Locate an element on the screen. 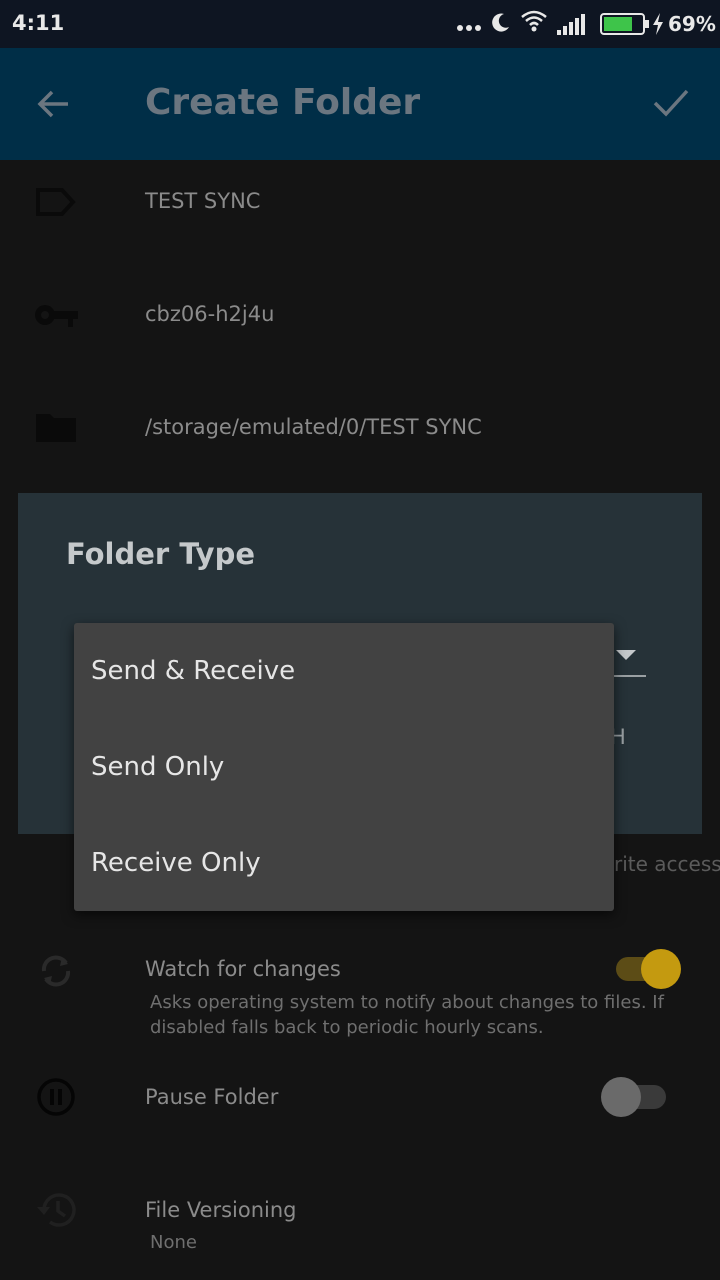  charging-icon is located at coordinates (658, 26).